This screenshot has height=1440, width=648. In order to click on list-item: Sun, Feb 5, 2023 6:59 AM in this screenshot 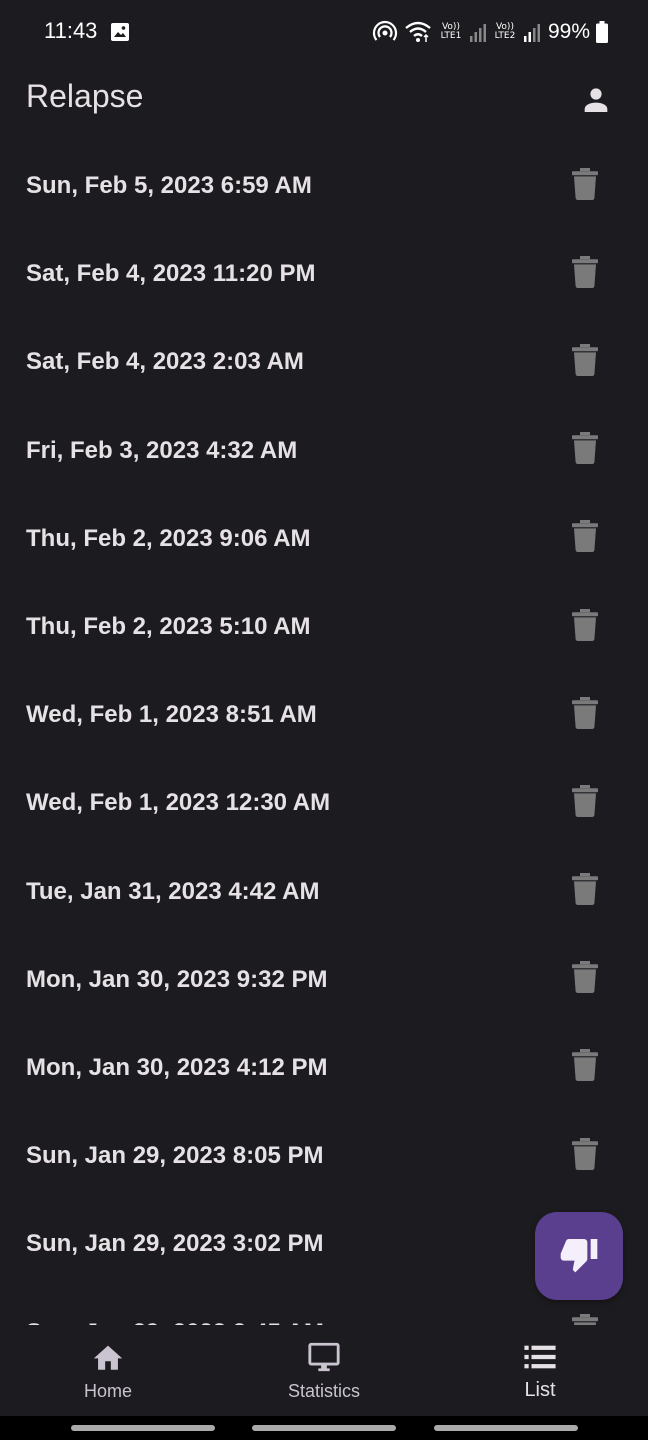, I will do `click(324, 186)`.